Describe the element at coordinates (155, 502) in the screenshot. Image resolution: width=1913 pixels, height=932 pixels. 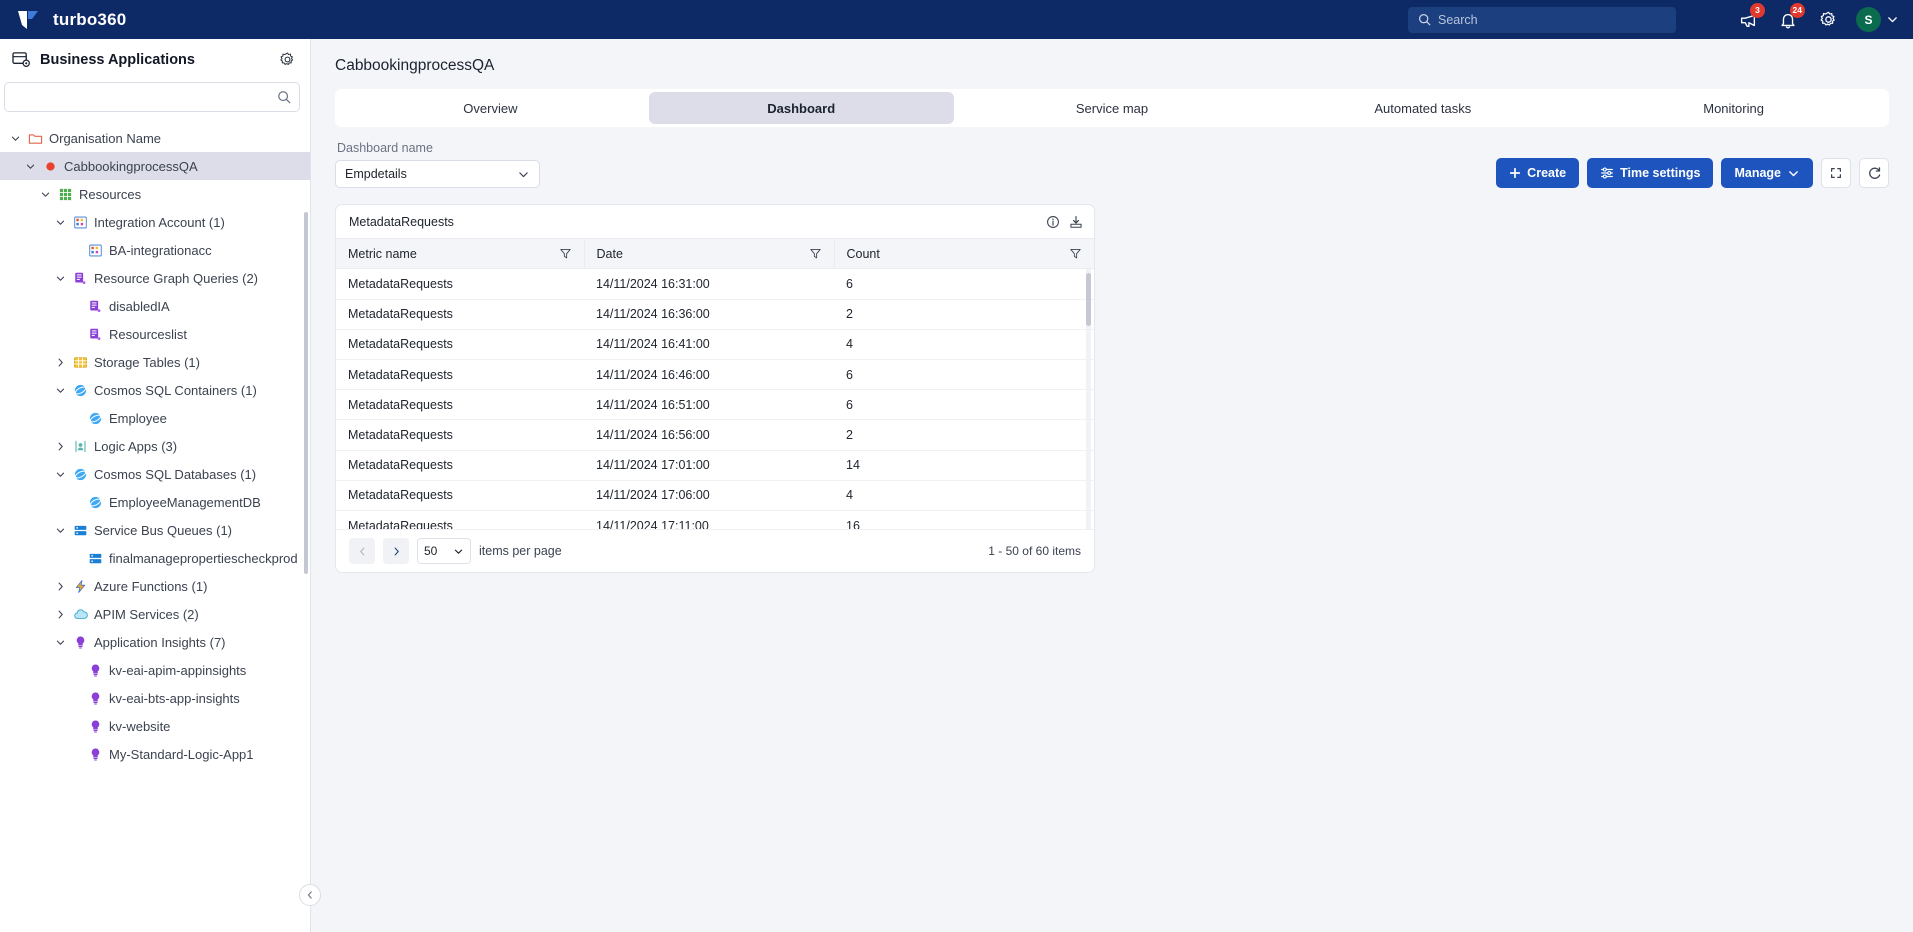
I see `tree-node: EmployeeManagementDB` at that location.